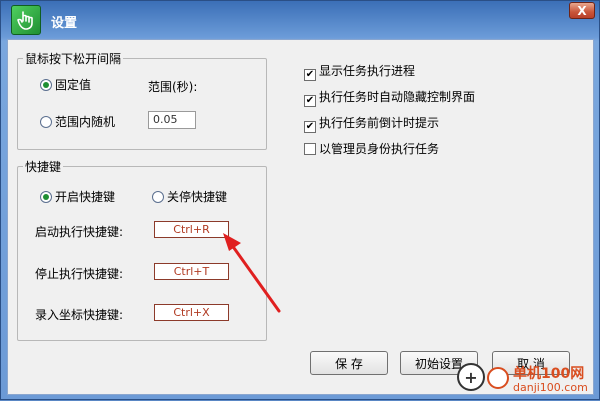 This screenshot has width=600, height=401. I want to click on ring-logo-icon, so click(498, 378).